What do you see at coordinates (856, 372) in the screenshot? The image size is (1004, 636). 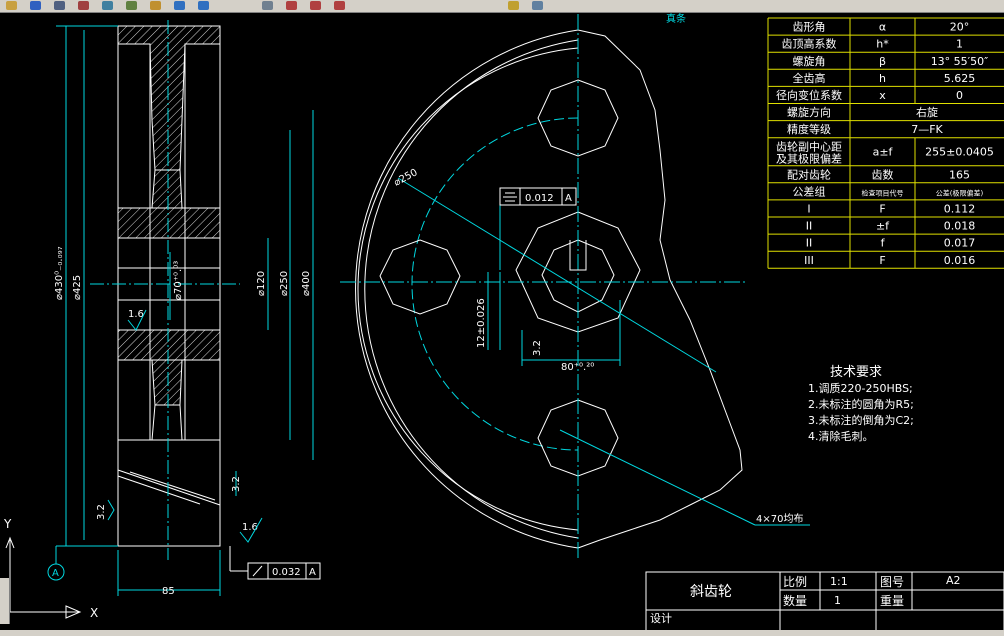 I see `tech-req-title: 技术要求` at bounding box center [856, 372].